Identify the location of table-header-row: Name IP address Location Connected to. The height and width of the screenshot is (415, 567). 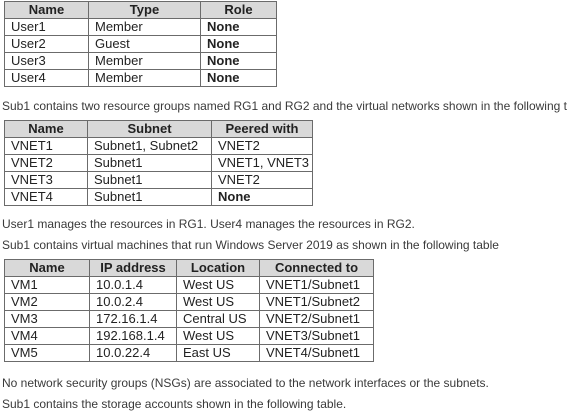
(189, 268).